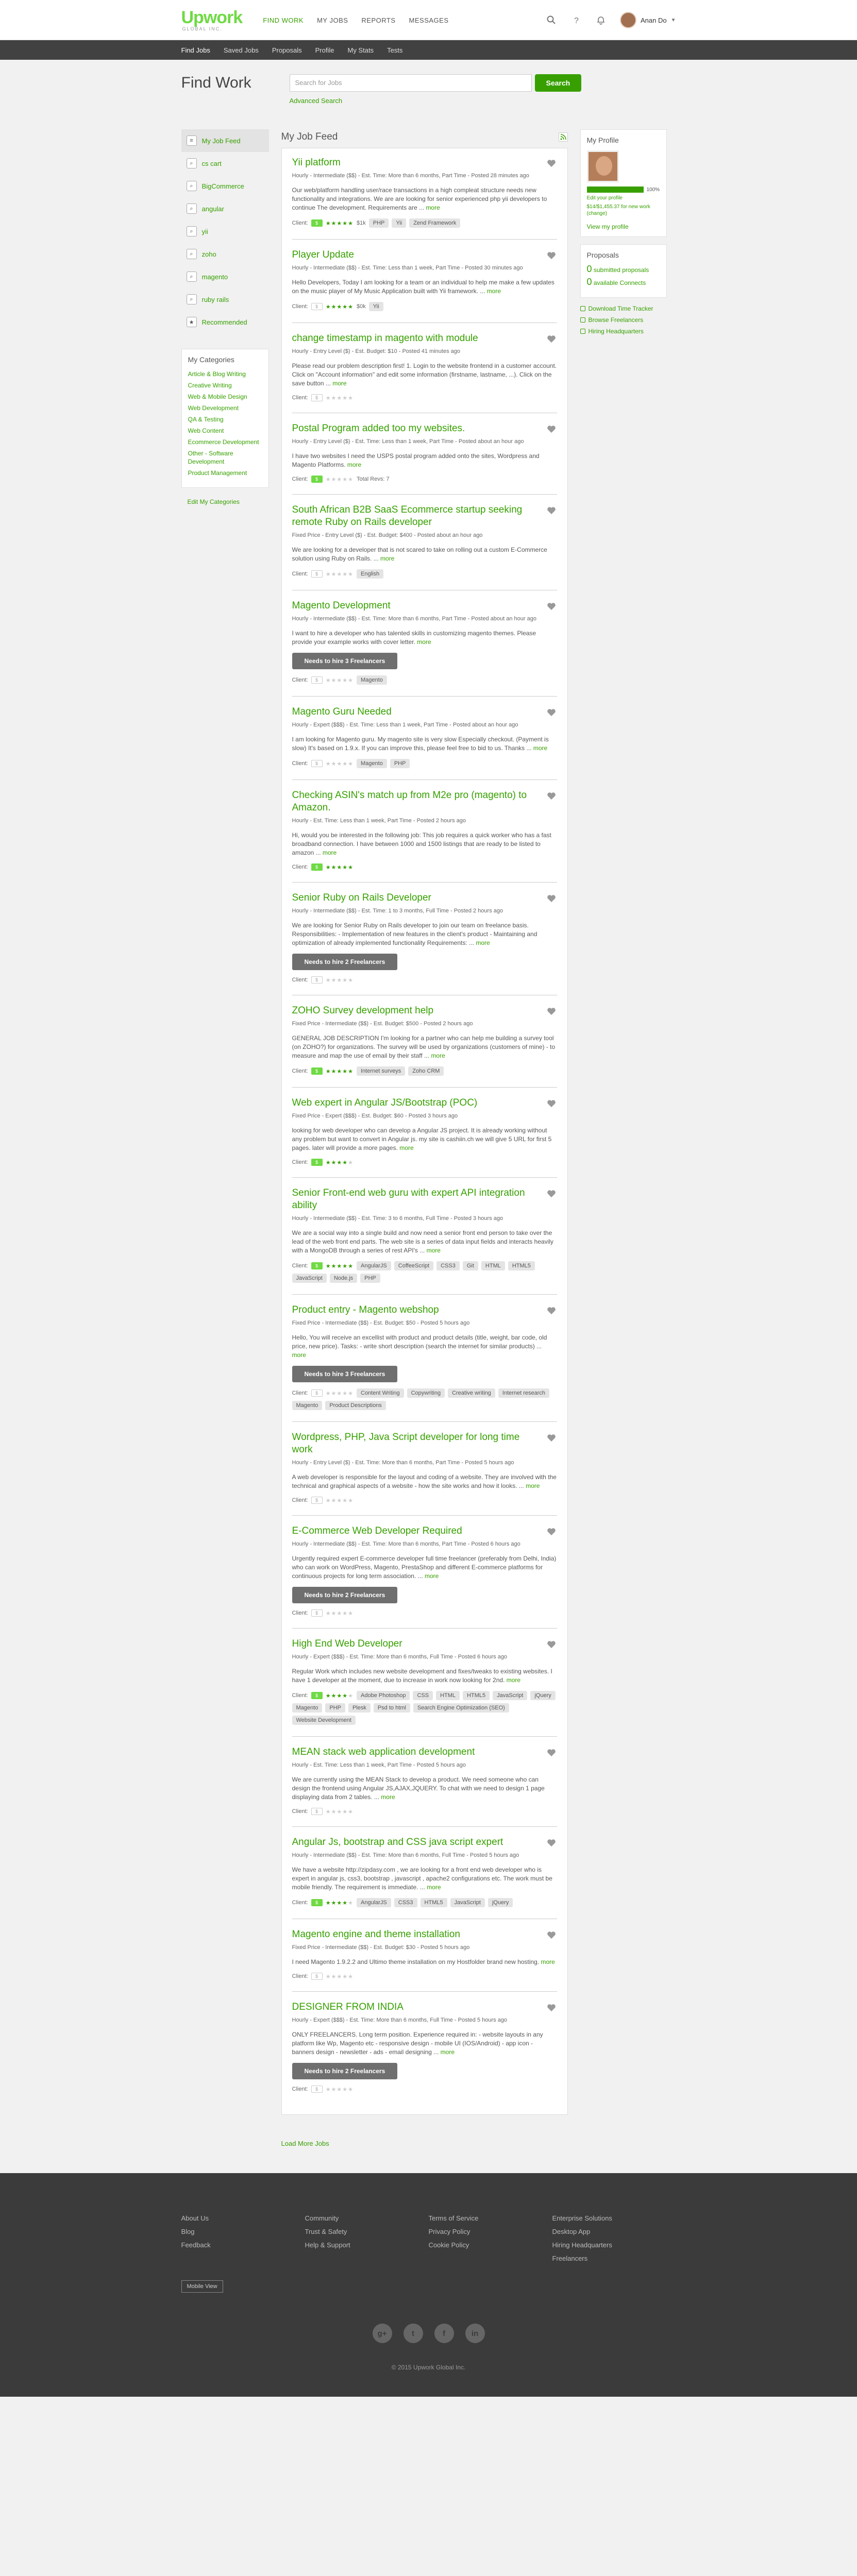  Describe the element at coordinates (435, 223) in the screenshot. I see `skill-tag: Zend Framework` at that location.